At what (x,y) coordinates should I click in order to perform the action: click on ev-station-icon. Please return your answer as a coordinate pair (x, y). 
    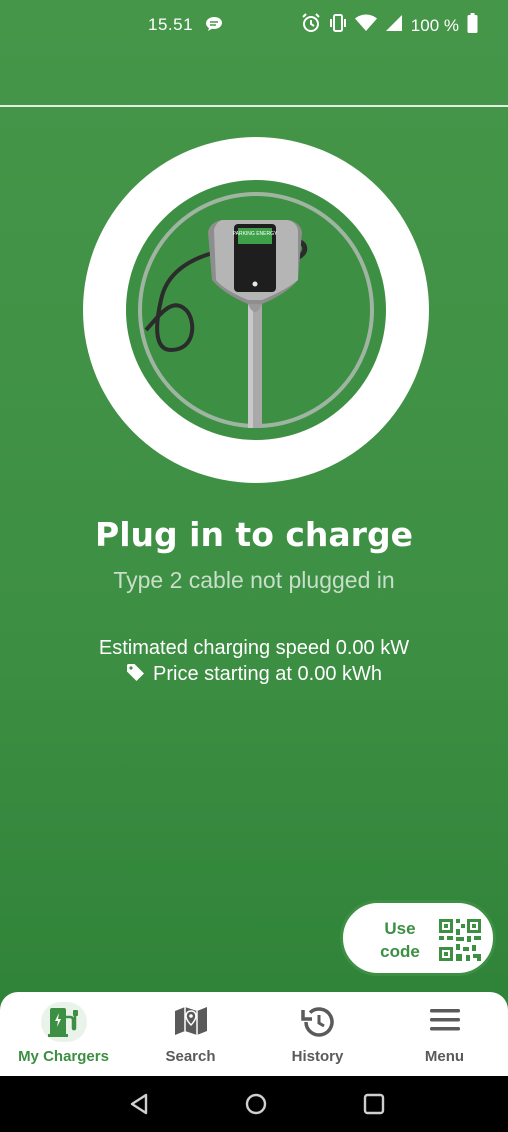
    Looking at the image, I should click on (64, 1024).